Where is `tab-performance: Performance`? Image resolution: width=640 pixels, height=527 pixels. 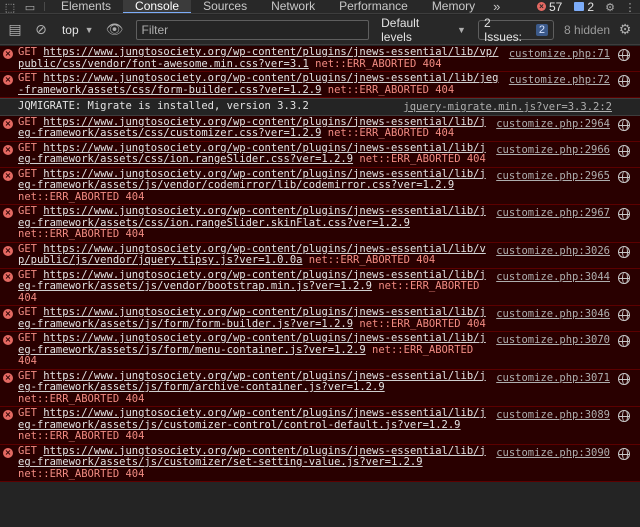 tab-performance: Performance is located at coordinates (373, 6).